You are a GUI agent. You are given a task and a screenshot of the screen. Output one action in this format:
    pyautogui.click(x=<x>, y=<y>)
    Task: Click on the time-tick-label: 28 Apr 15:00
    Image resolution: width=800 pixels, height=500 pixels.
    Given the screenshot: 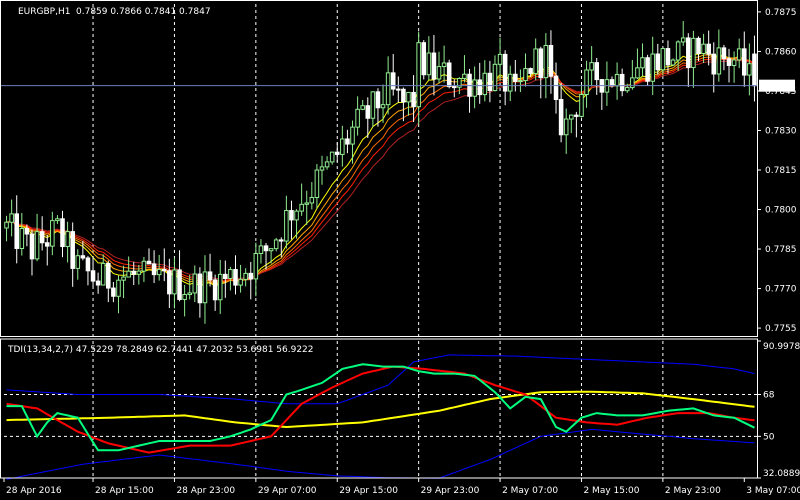 What is the action you would take?
    pyautogui.click(x=124, y=491)
    